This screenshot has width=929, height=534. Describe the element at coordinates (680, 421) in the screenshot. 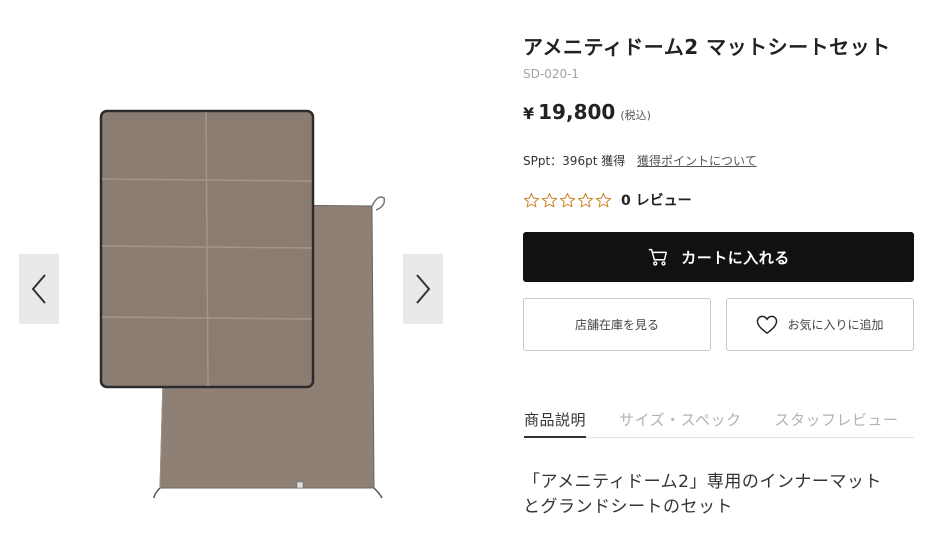

I see `tab-size-spec: サイズ・スペック` at that location.